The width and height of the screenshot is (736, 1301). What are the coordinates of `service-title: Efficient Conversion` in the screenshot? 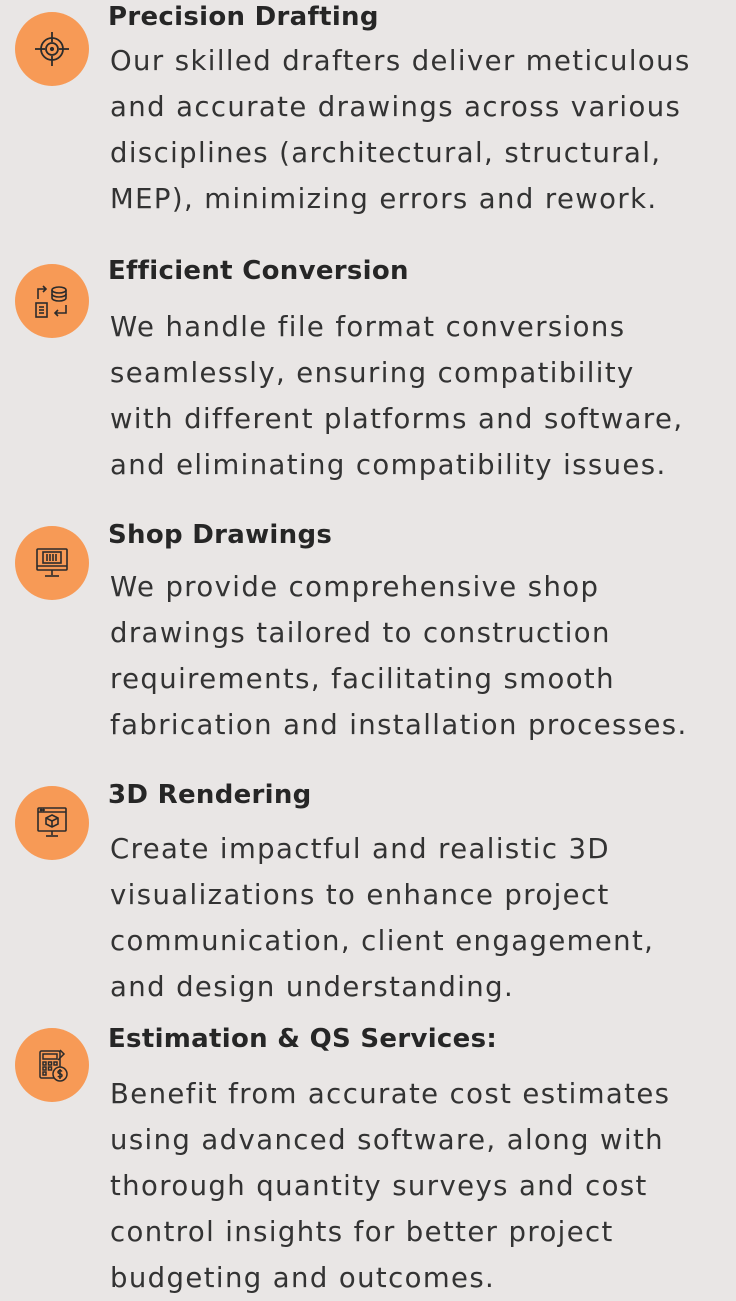 It's located at (258, 271).